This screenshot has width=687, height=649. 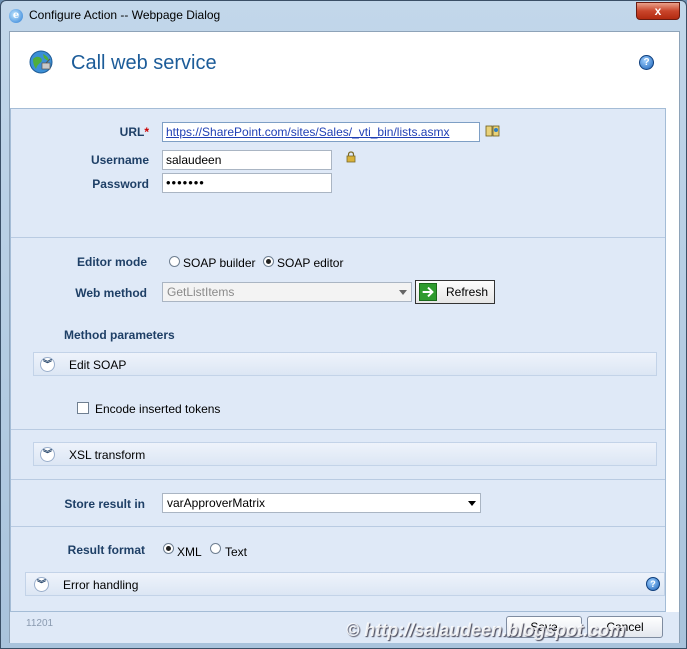 I want to click on lock-icon, so click(x=351, y=157).